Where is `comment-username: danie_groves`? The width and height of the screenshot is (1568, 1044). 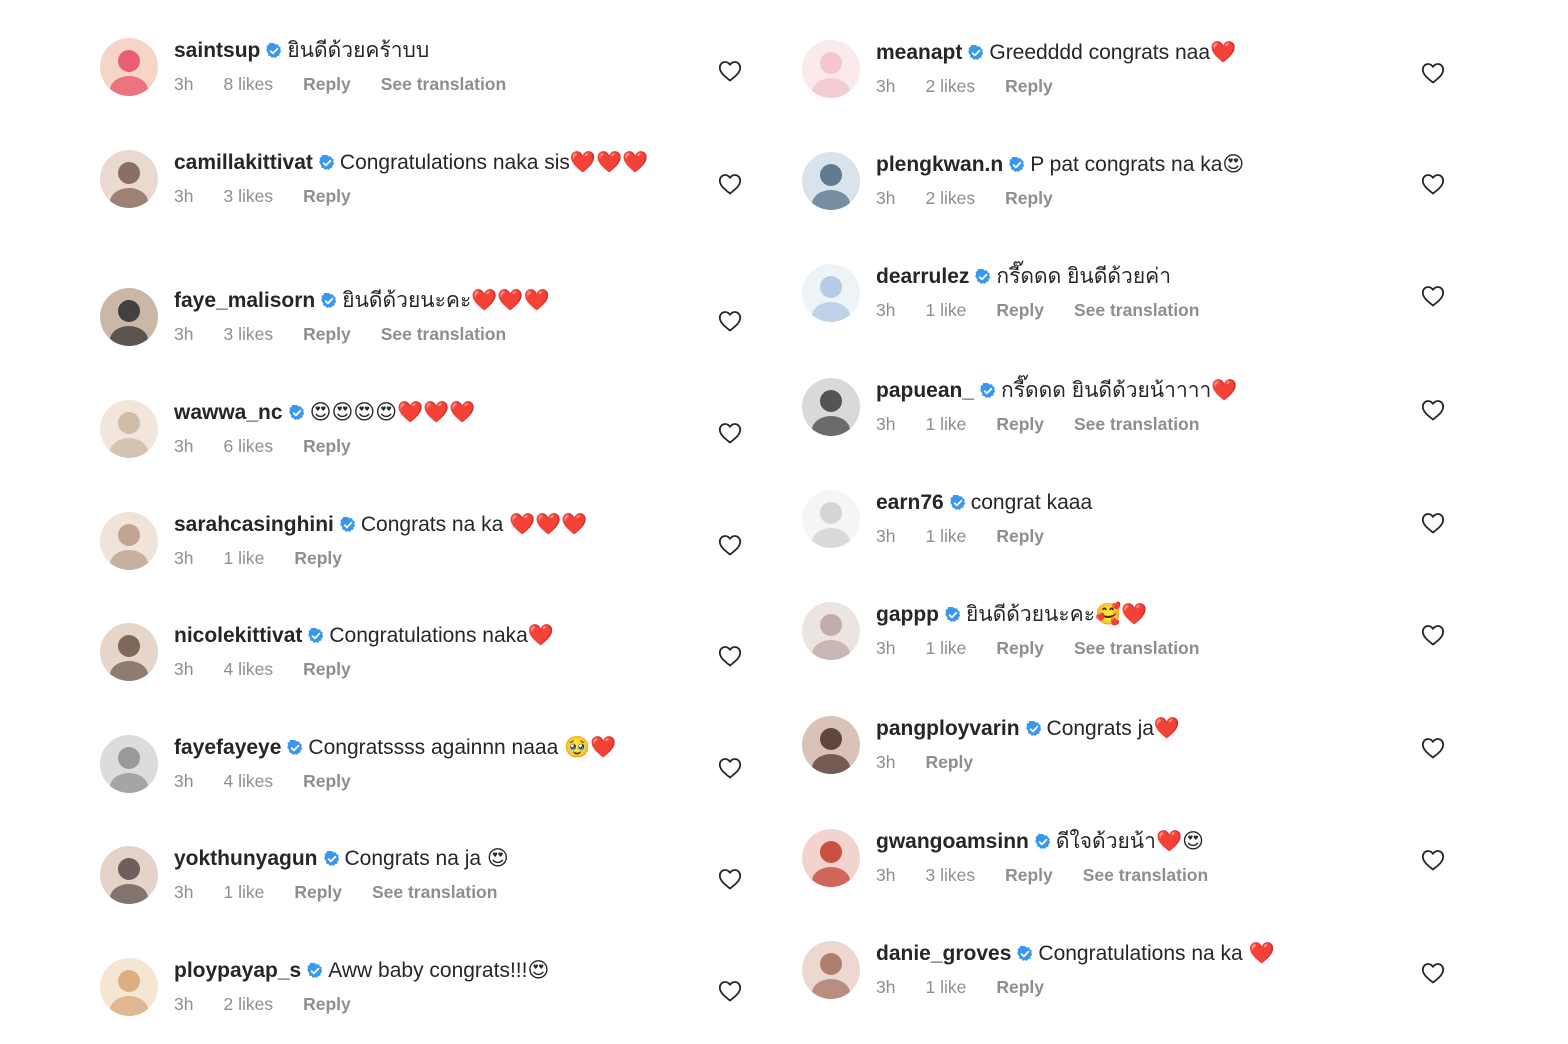
comment-username: danie_groves is located at coordinates (943, 953).